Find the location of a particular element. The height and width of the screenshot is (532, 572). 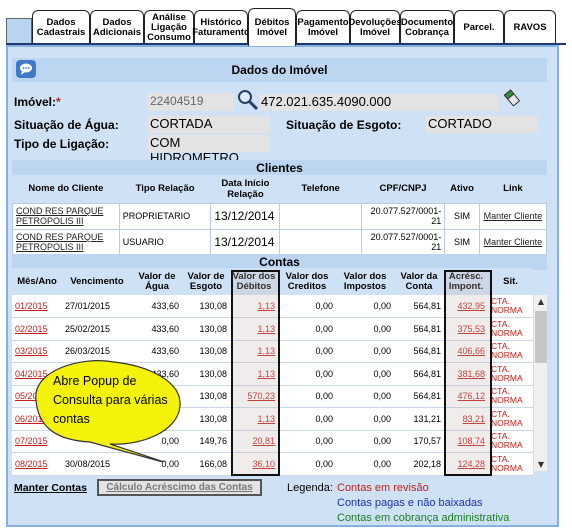

col-valor-agua: Valor de Água is located at coordinates (157, 281).